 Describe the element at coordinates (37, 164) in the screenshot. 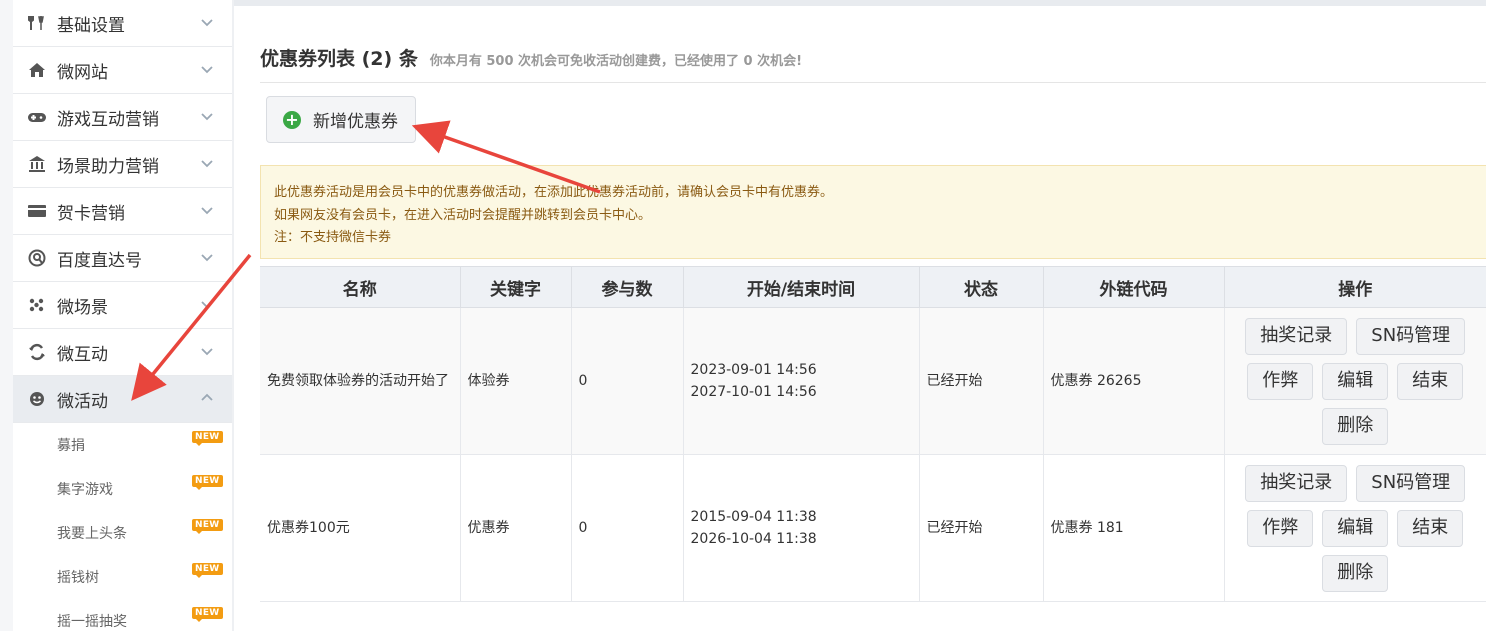

I see `bank-icon` at that location.